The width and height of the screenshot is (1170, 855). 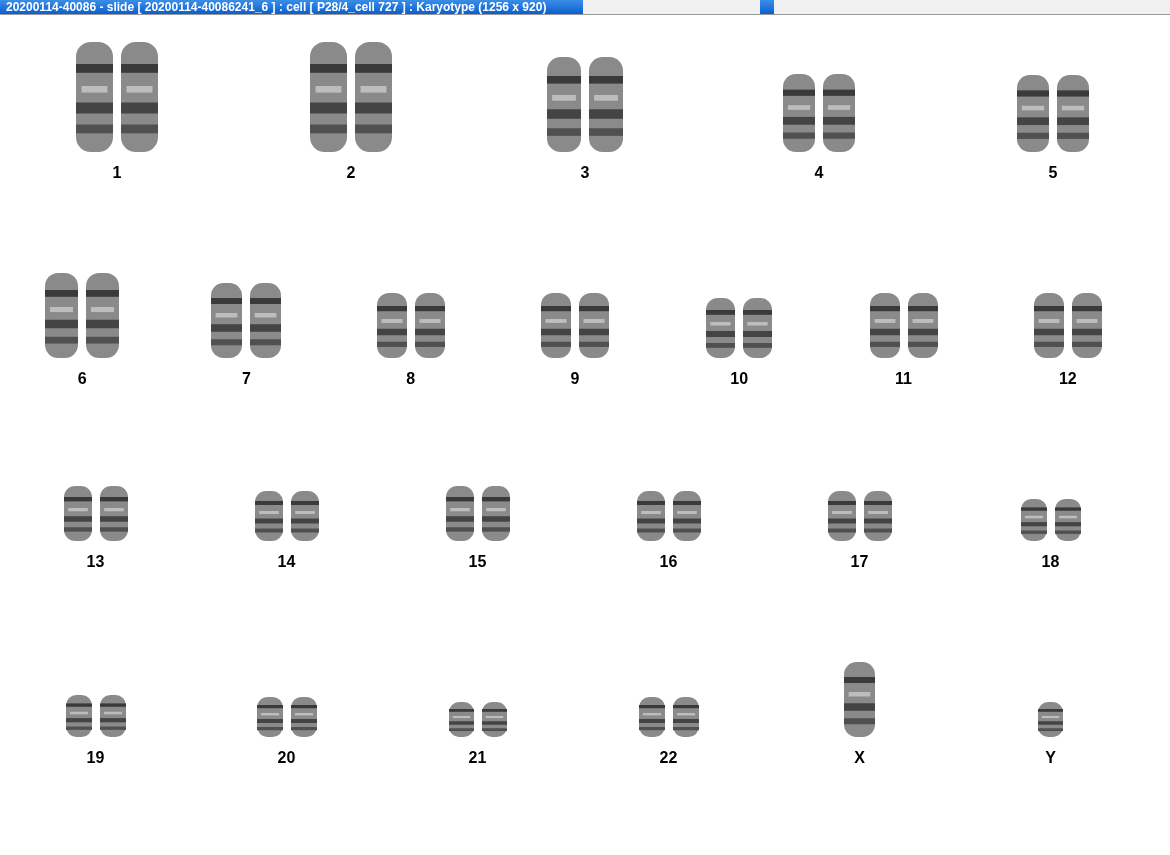 What do you see at coordinates (668, 562) in the screenshot?
I see `chromosome-label: 16` at bounding box center [668, 562].